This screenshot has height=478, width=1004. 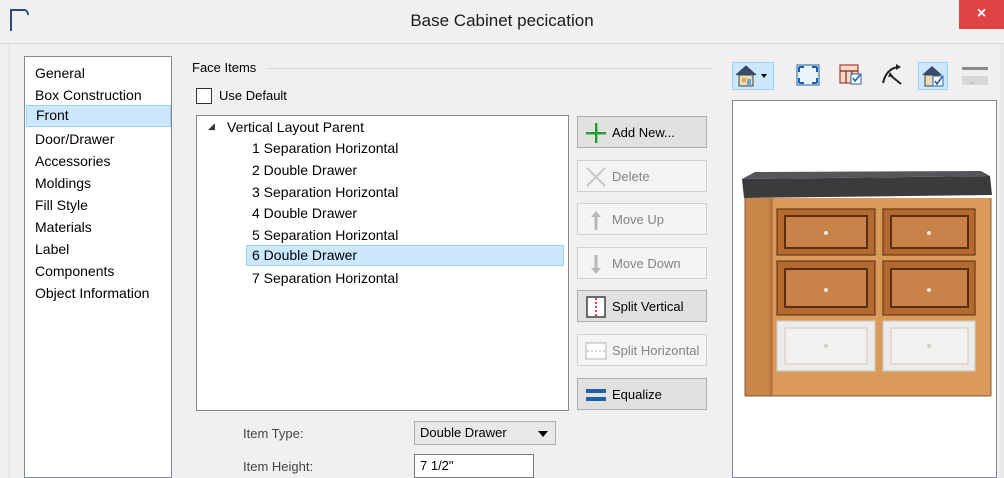 What do you see at coordinates (278, 466) in the screenshot?
I see `item-height-label: Item Height:` at bounding box center [278, 466].